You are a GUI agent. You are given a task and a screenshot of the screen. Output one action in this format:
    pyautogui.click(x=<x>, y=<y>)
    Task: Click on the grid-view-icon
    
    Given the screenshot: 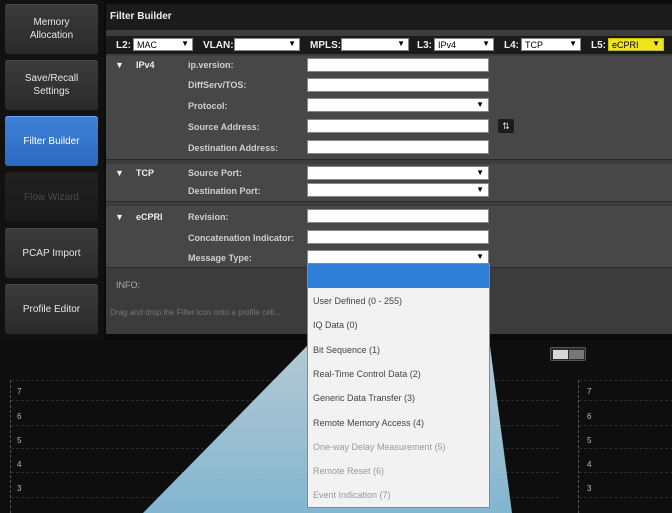 What is the action you would take?
    pyautogui.click(x=560, y=354)
    